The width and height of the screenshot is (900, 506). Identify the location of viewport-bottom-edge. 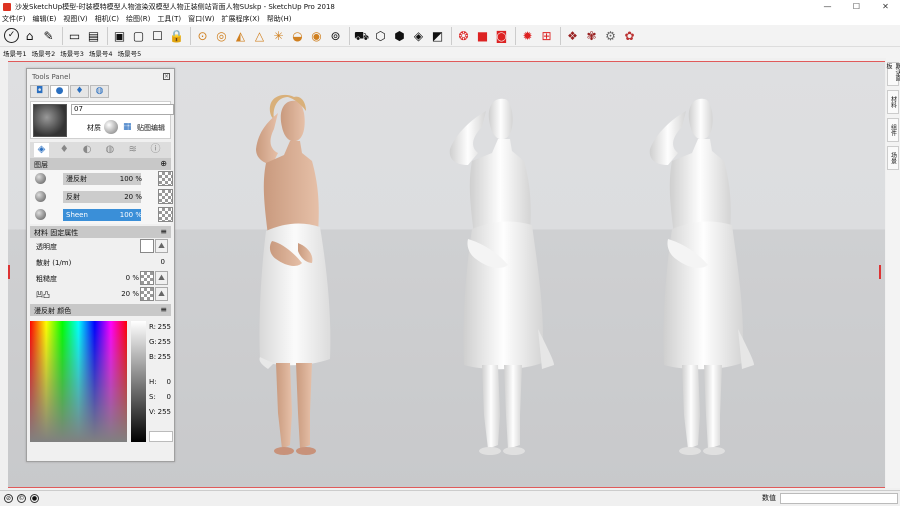
(446, 487).